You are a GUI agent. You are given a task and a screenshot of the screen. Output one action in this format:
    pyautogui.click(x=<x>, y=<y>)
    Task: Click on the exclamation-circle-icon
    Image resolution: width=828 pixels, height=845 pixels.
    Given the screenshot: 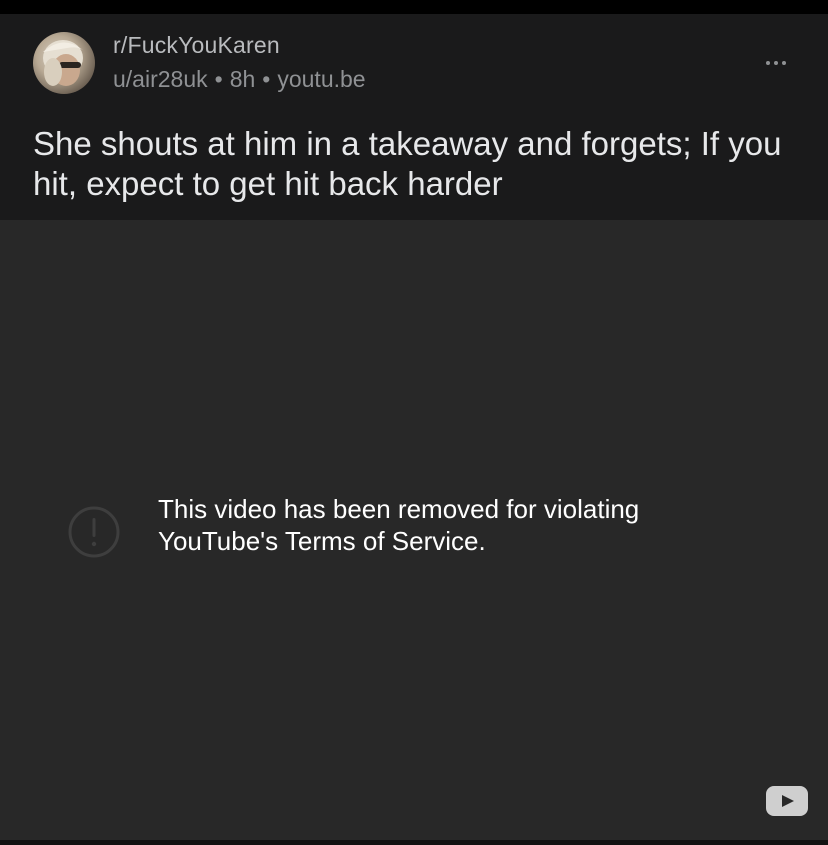 What is the action you would take?
    pyautogui.click(x=94, y=532)
    